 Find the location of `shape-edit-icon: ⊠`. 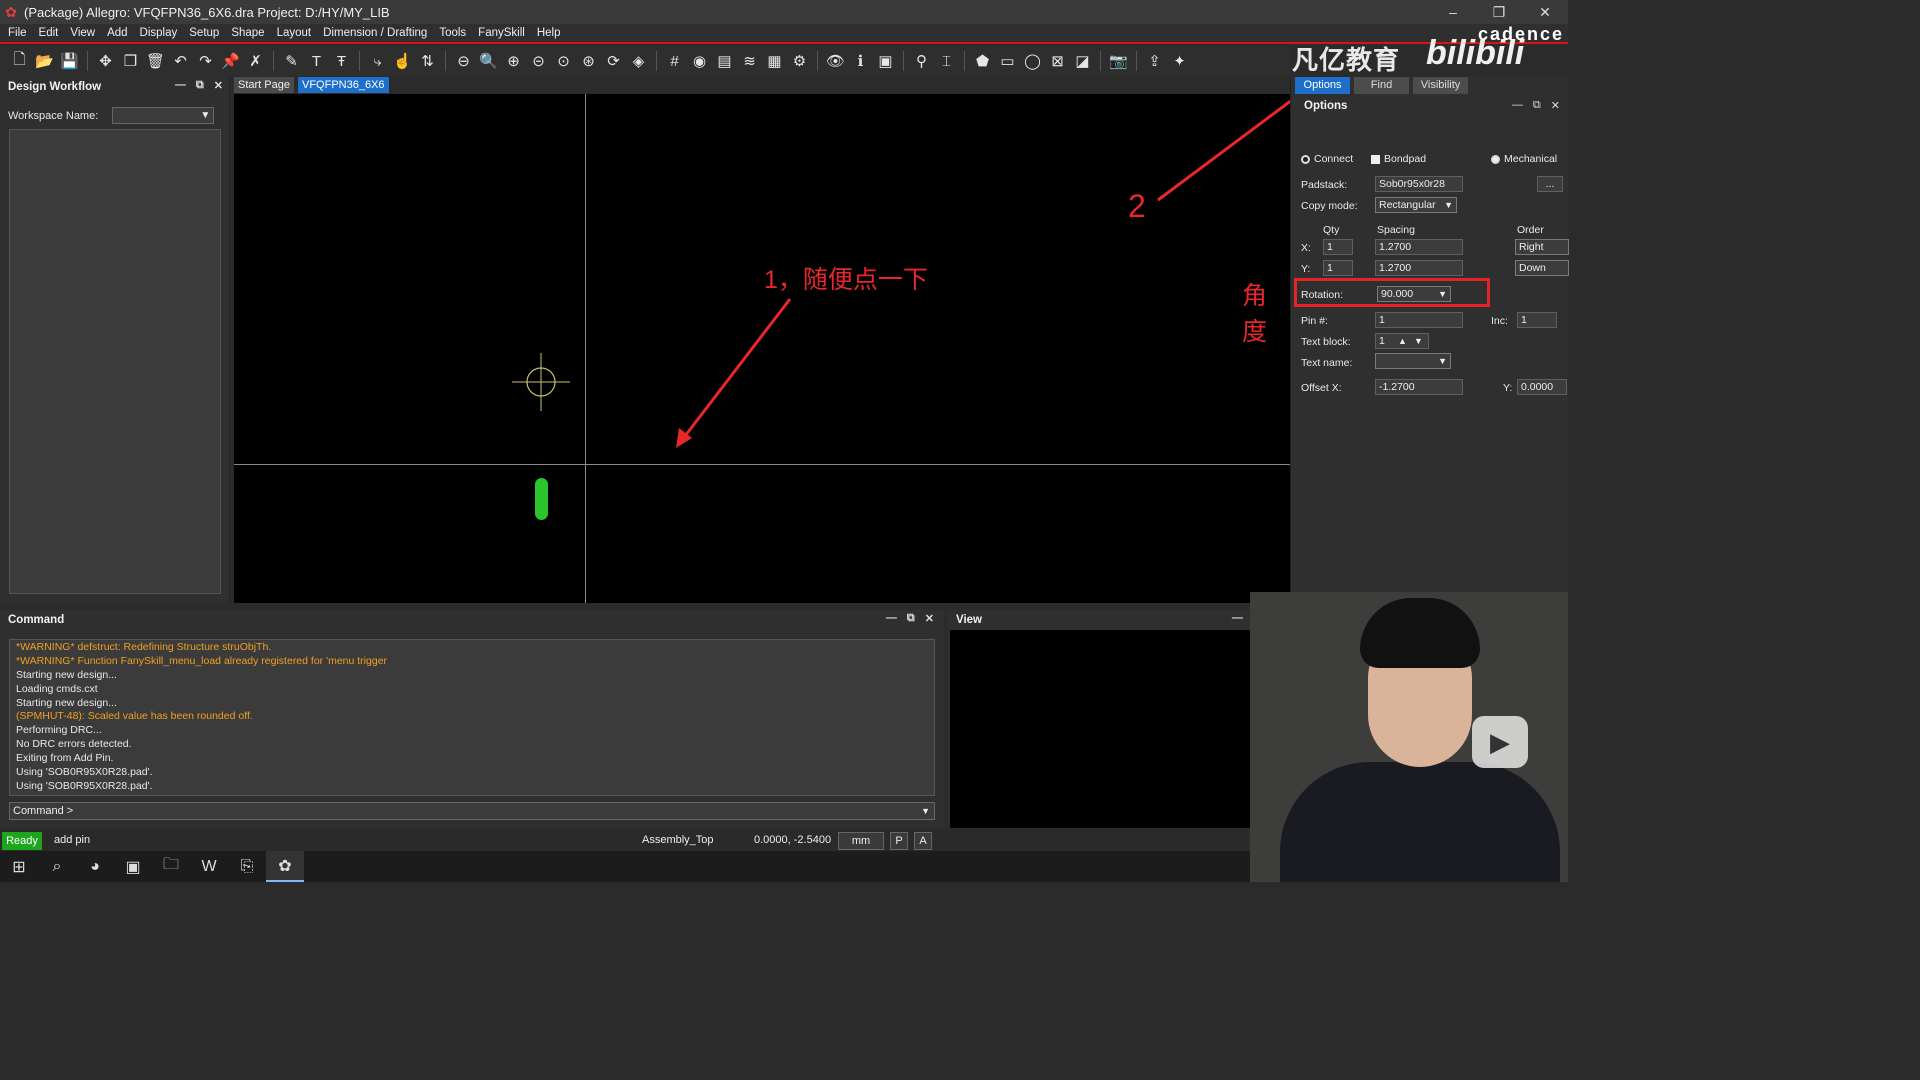

shape-edit-icon: ⊠ is located at coordinates (1057, 61).